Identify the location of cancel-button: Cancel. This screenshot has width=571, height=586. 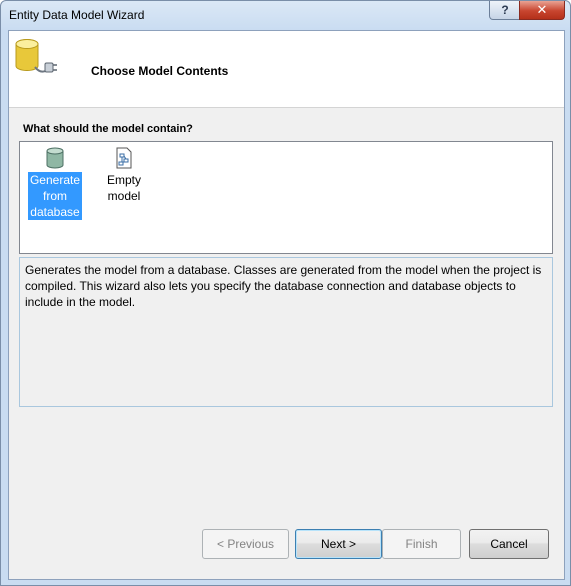
(509, 544).